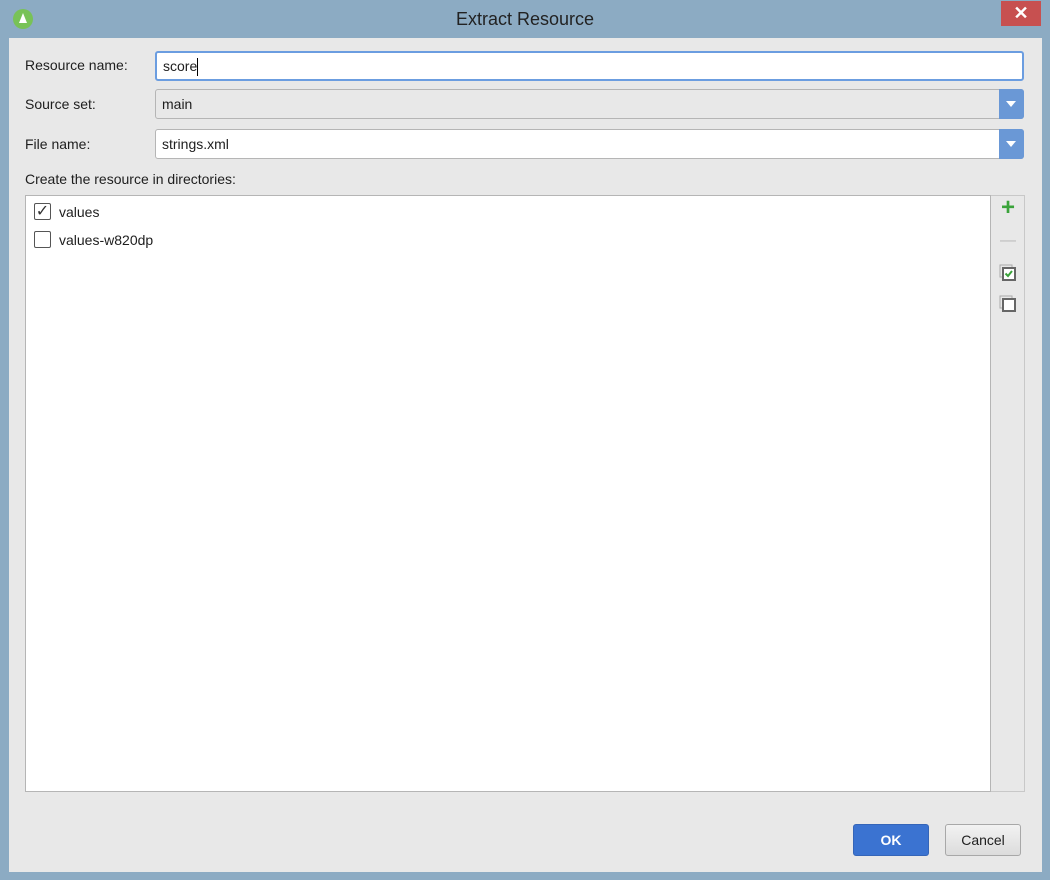  Describe the element at coordinates (1008, 241) in the screenshot. I see `remove-icon: —` at that location.